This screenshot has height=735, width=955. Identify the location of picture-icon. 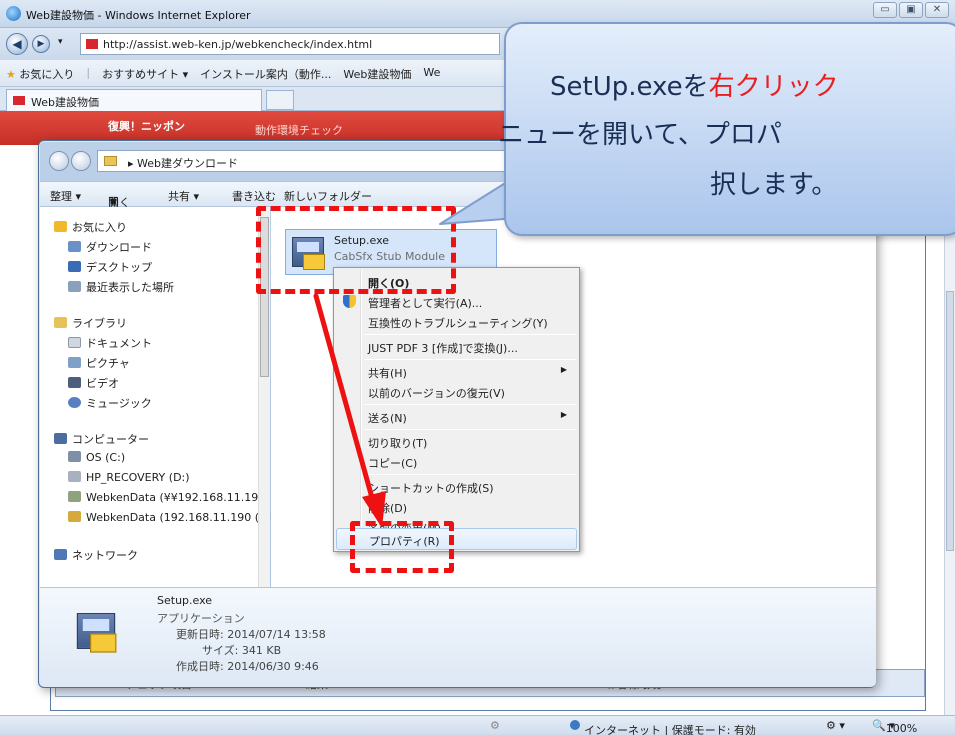
(74, 362).